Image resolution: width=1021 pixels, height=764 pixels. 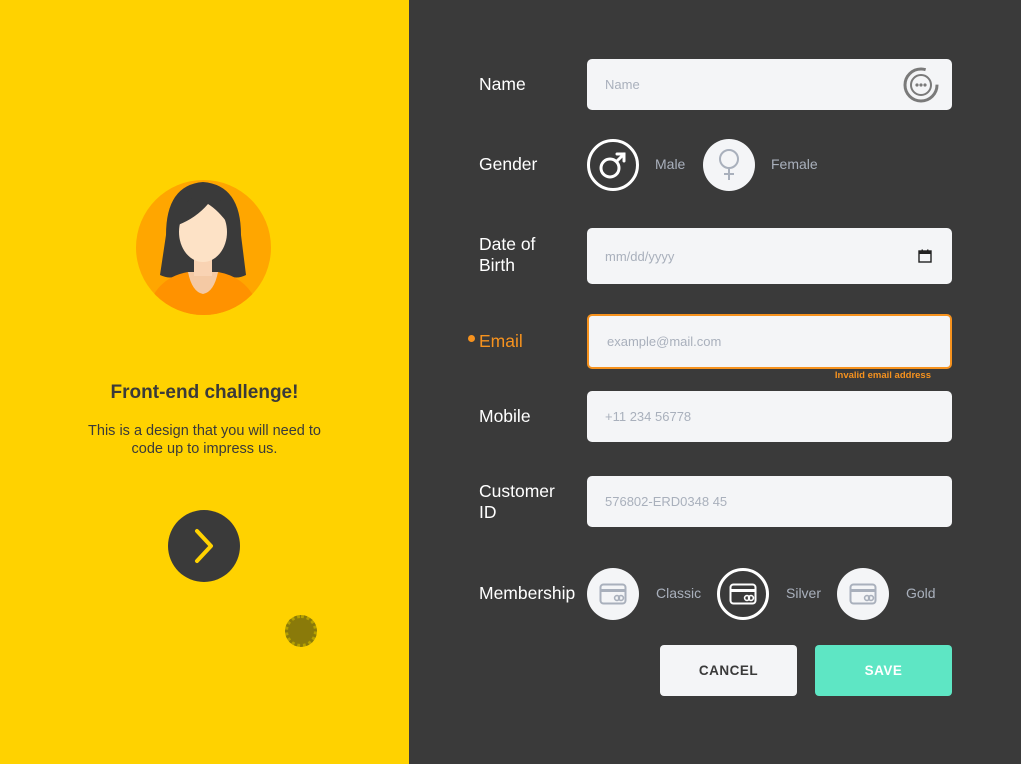 I want to click on name-input: Name, so click(x=769, y=84).